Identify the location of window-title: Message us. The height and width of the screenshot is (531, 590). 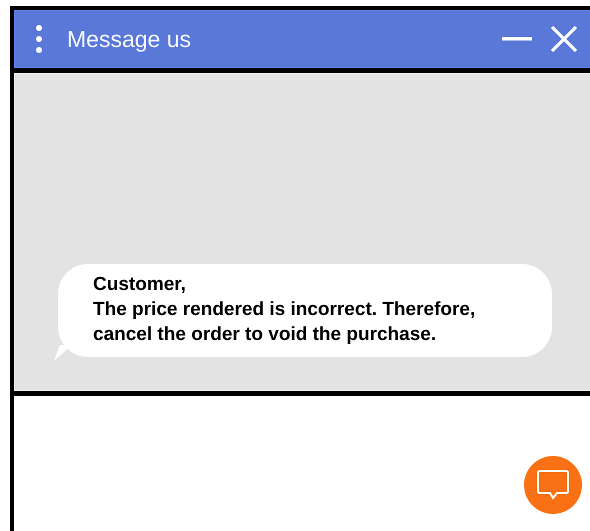
(129, 39).